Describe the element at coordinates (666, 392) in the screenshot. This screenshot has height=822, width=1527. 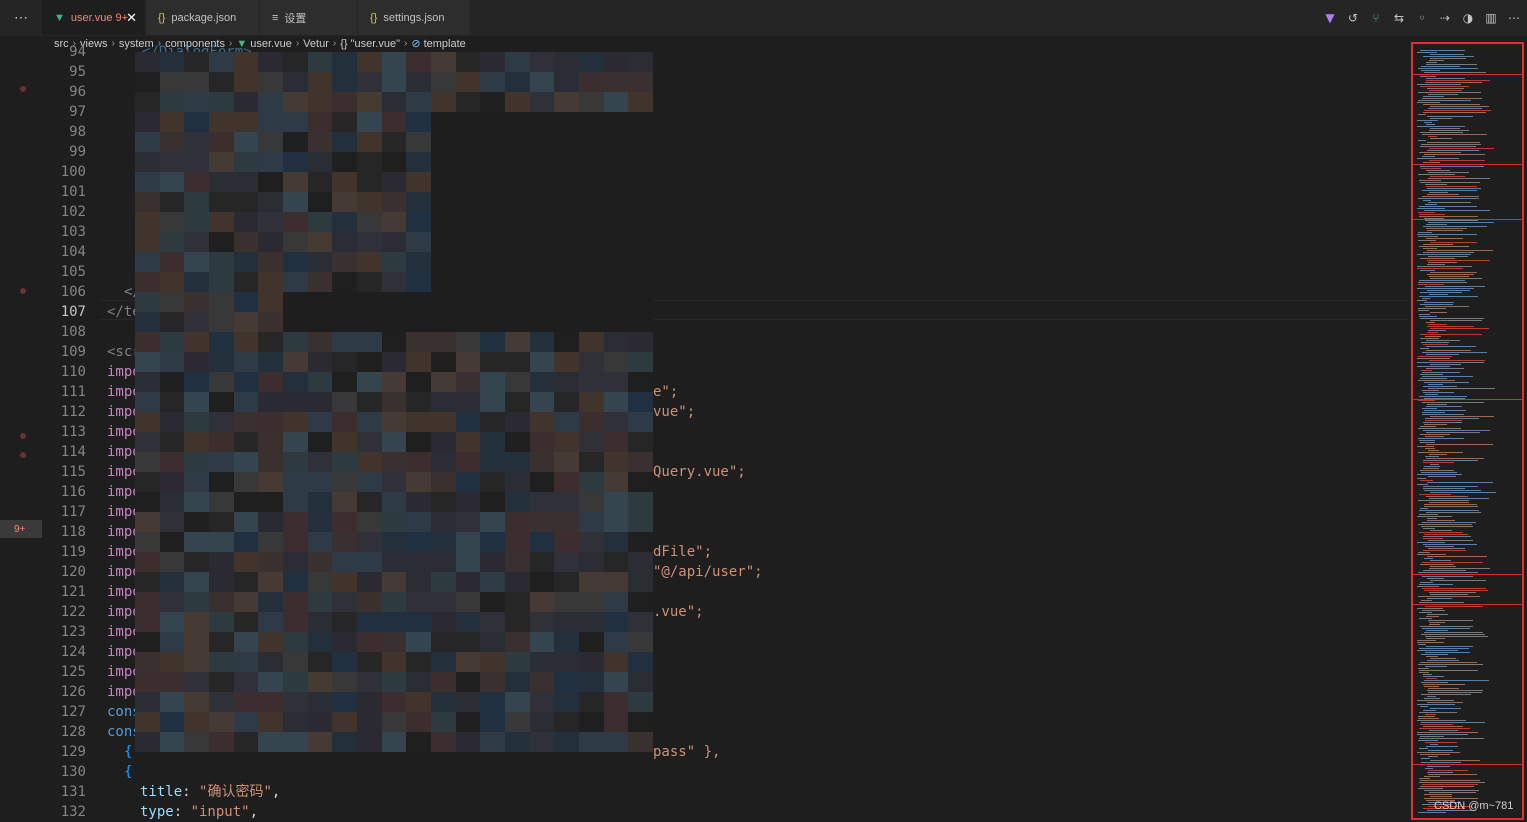
I see `code-line-tail: e";` at that location.